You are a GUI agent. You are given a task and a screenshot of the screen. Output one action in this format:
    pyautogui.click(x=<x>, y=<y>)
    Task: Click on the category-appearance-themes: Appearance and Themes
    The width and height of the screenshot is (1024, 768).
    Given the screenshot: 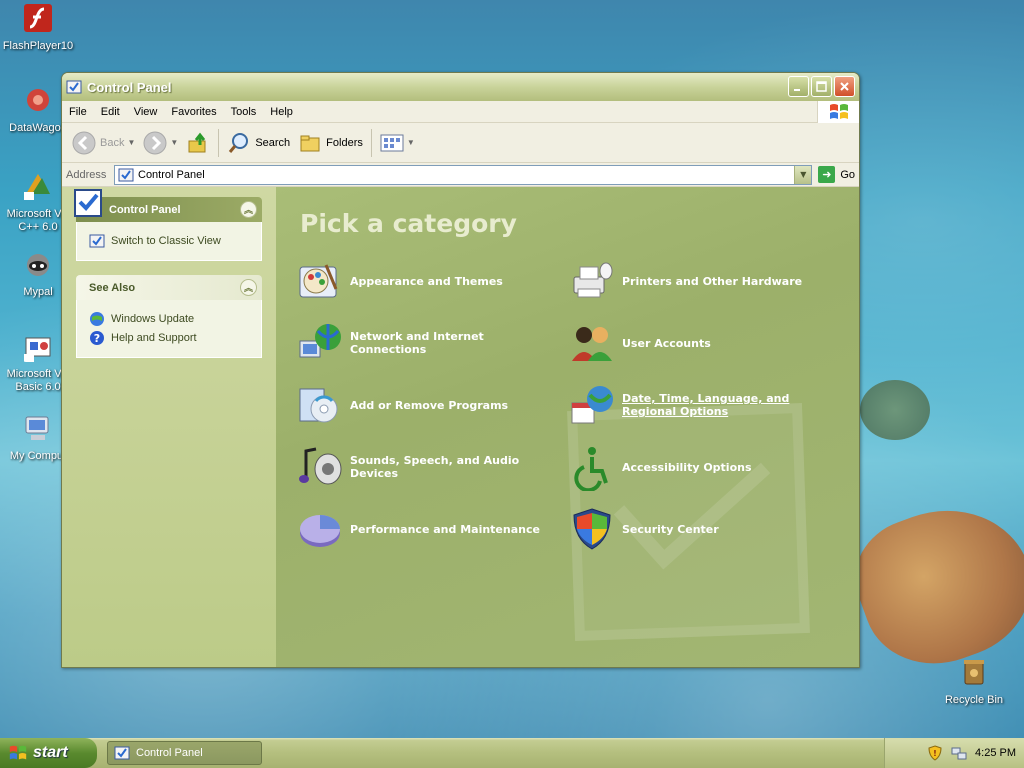 What is the action you would take?
    pyautogui.click(x=426, y=281)
    